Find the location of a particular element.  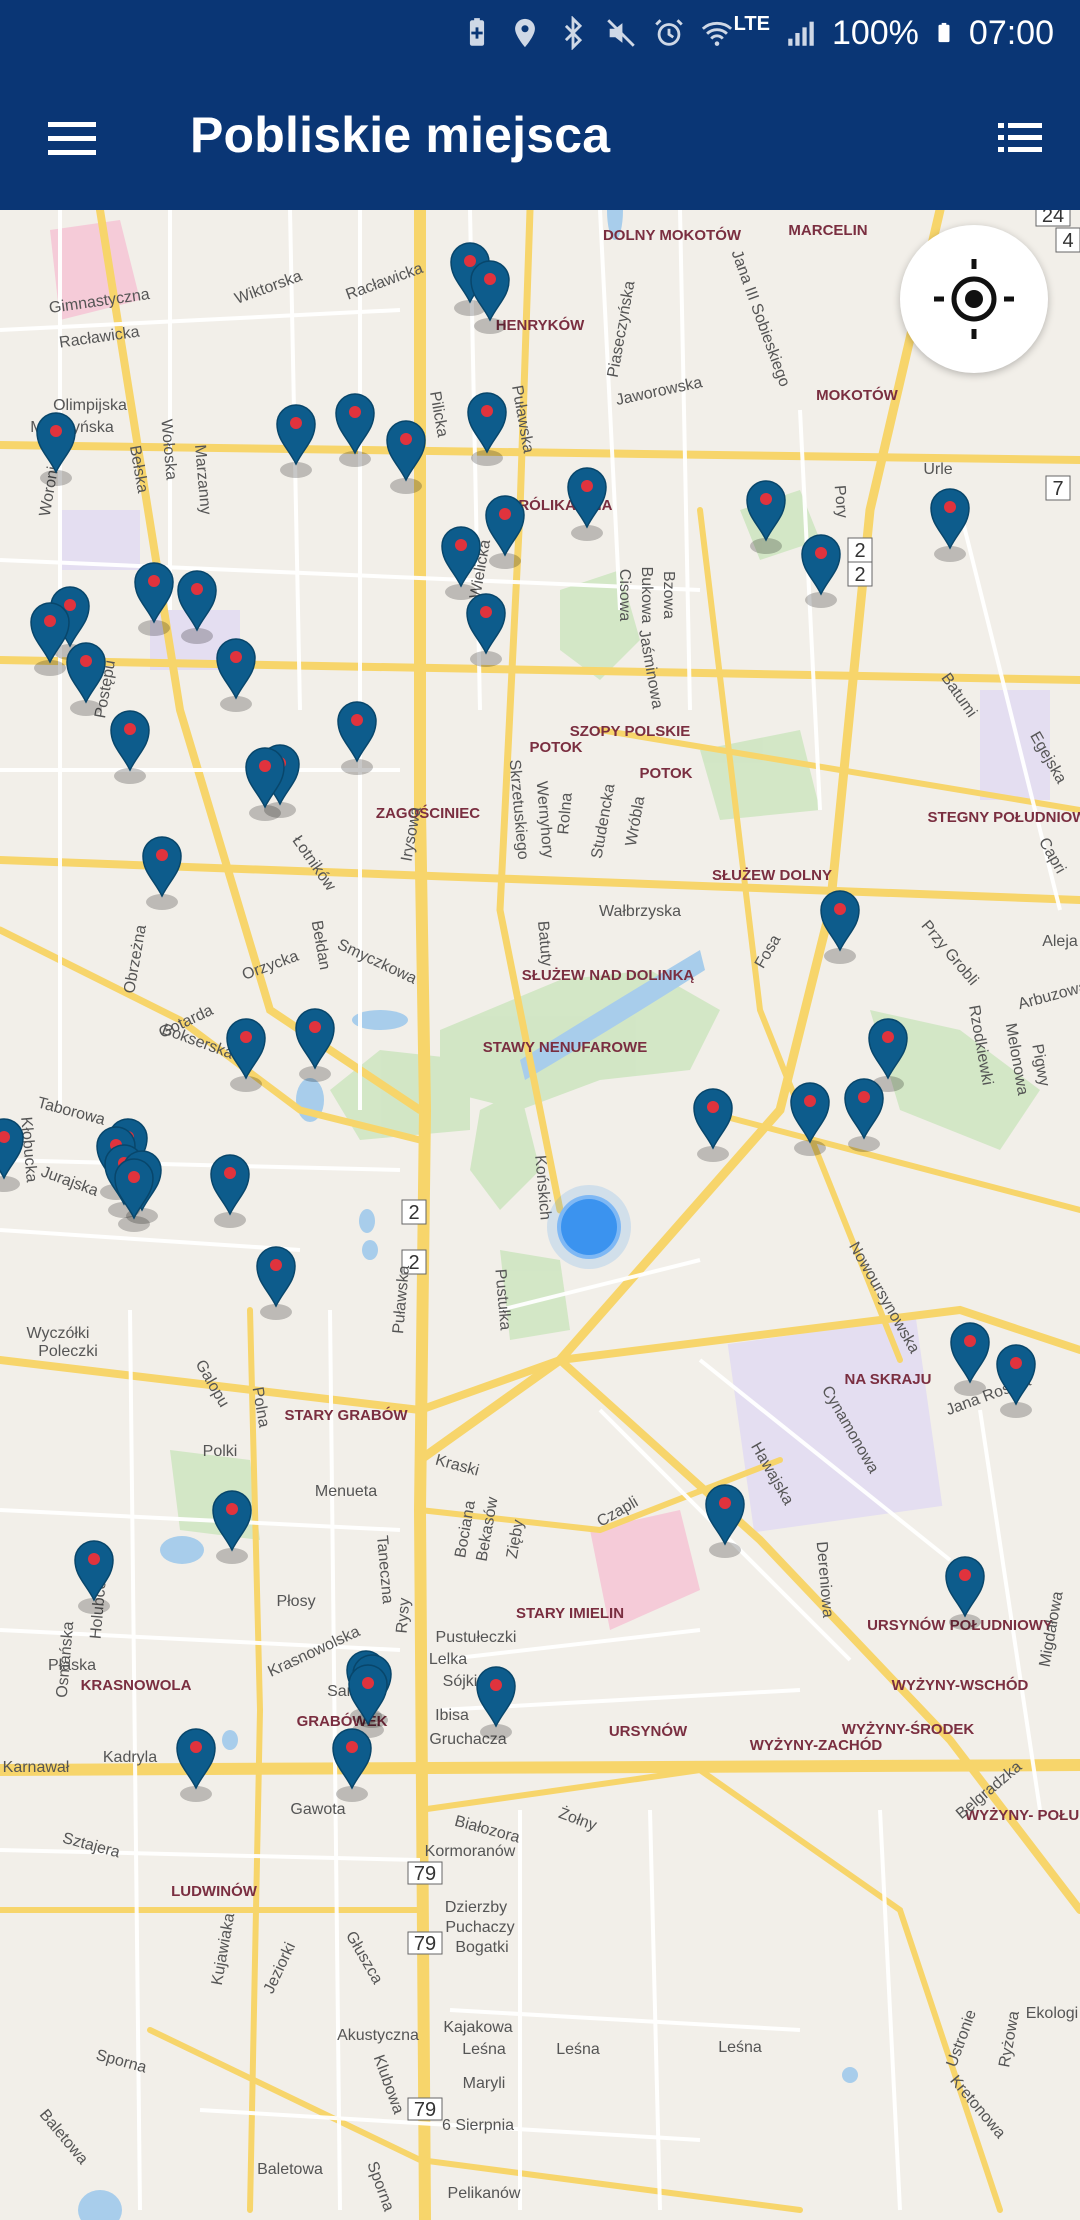

street-label: Jurajska is located at coordinates (70, 1182).